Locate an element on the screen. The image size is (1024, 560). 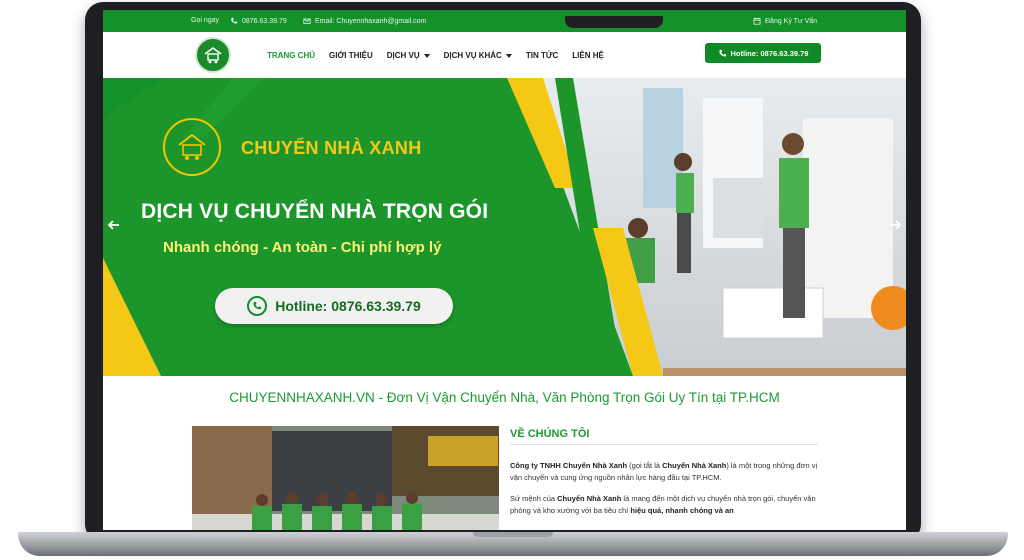
hero-title: DỊCH VỤ CHUYỂN NHÀ TRỌN GÓI is located at coordinates (315, 211).